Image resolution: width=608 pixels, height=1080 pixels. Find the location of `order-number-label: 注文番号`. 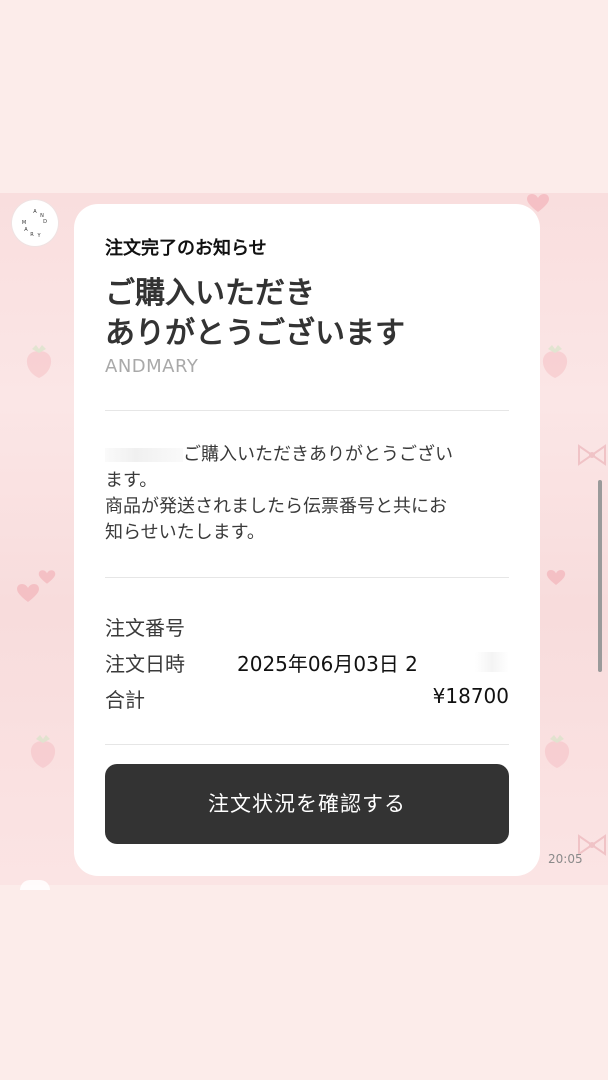

order-number-label: 注文番号 is located at coordinates (145, 628).